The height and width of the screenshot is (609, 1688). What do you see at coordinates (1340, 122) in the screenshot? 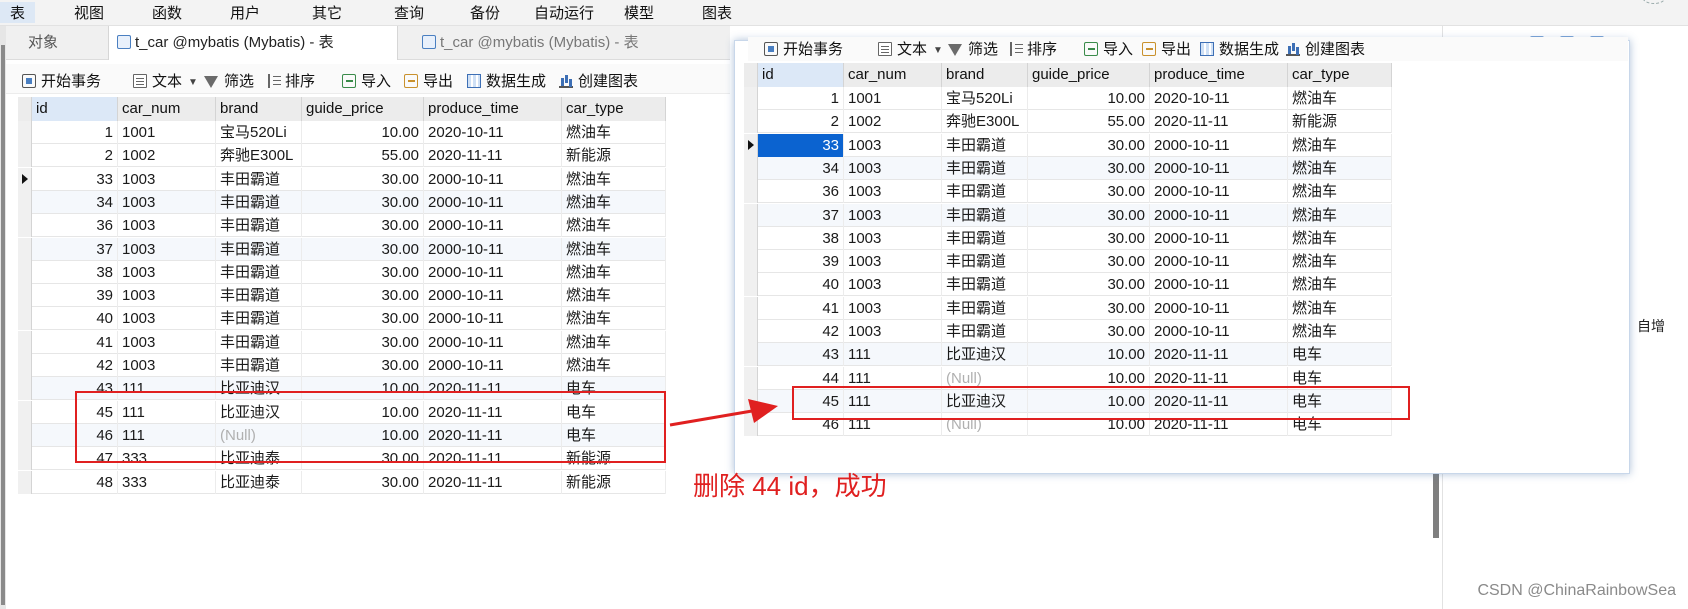
I see `right-cell-car-type: 新能源` at bounding box center [1340, 122].